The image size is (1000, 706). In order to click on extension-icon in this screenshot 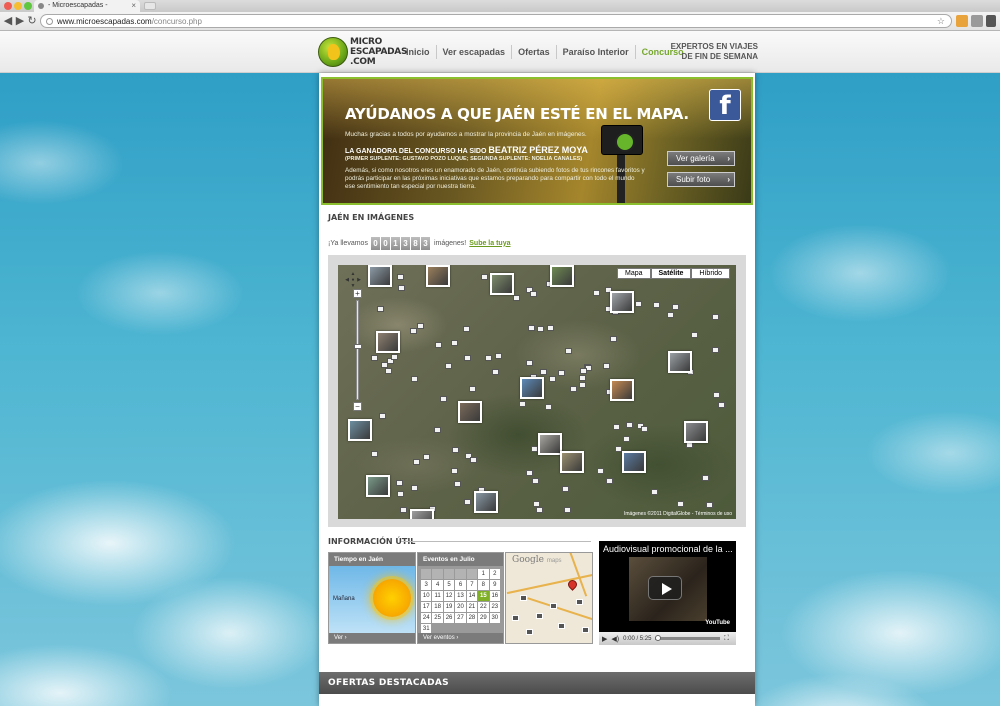, I will do `click(977, 21)`.